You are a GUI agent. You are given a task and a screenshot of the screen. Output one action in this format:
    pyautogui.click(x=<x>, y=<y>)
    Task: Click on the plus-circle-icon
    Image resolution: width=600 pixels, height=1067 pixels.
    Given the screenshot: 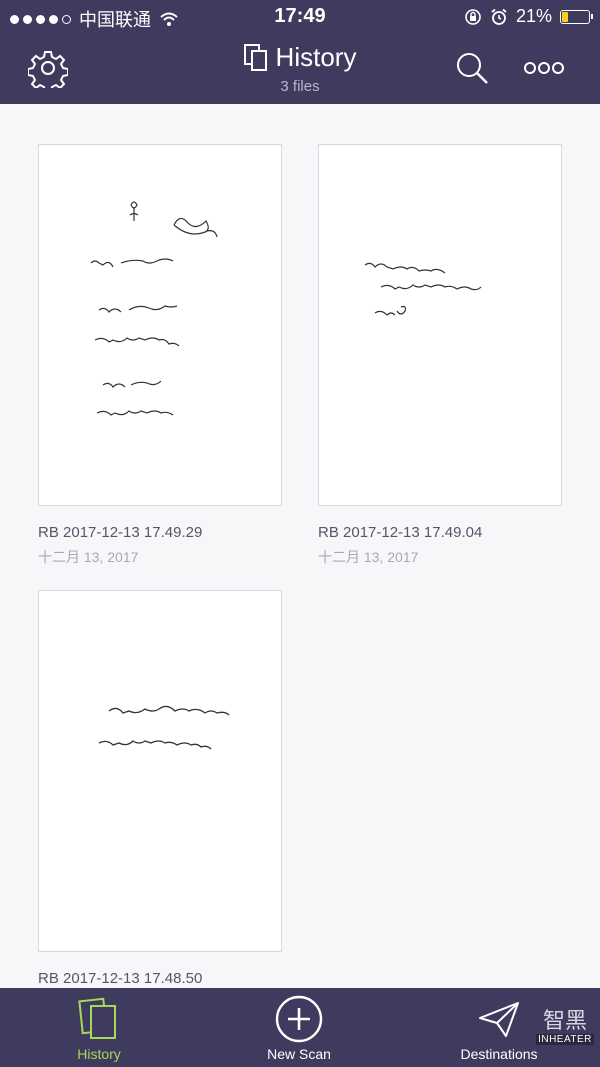 What is the action you would take?
    pyautogui.click(x=299, y=1019)
    